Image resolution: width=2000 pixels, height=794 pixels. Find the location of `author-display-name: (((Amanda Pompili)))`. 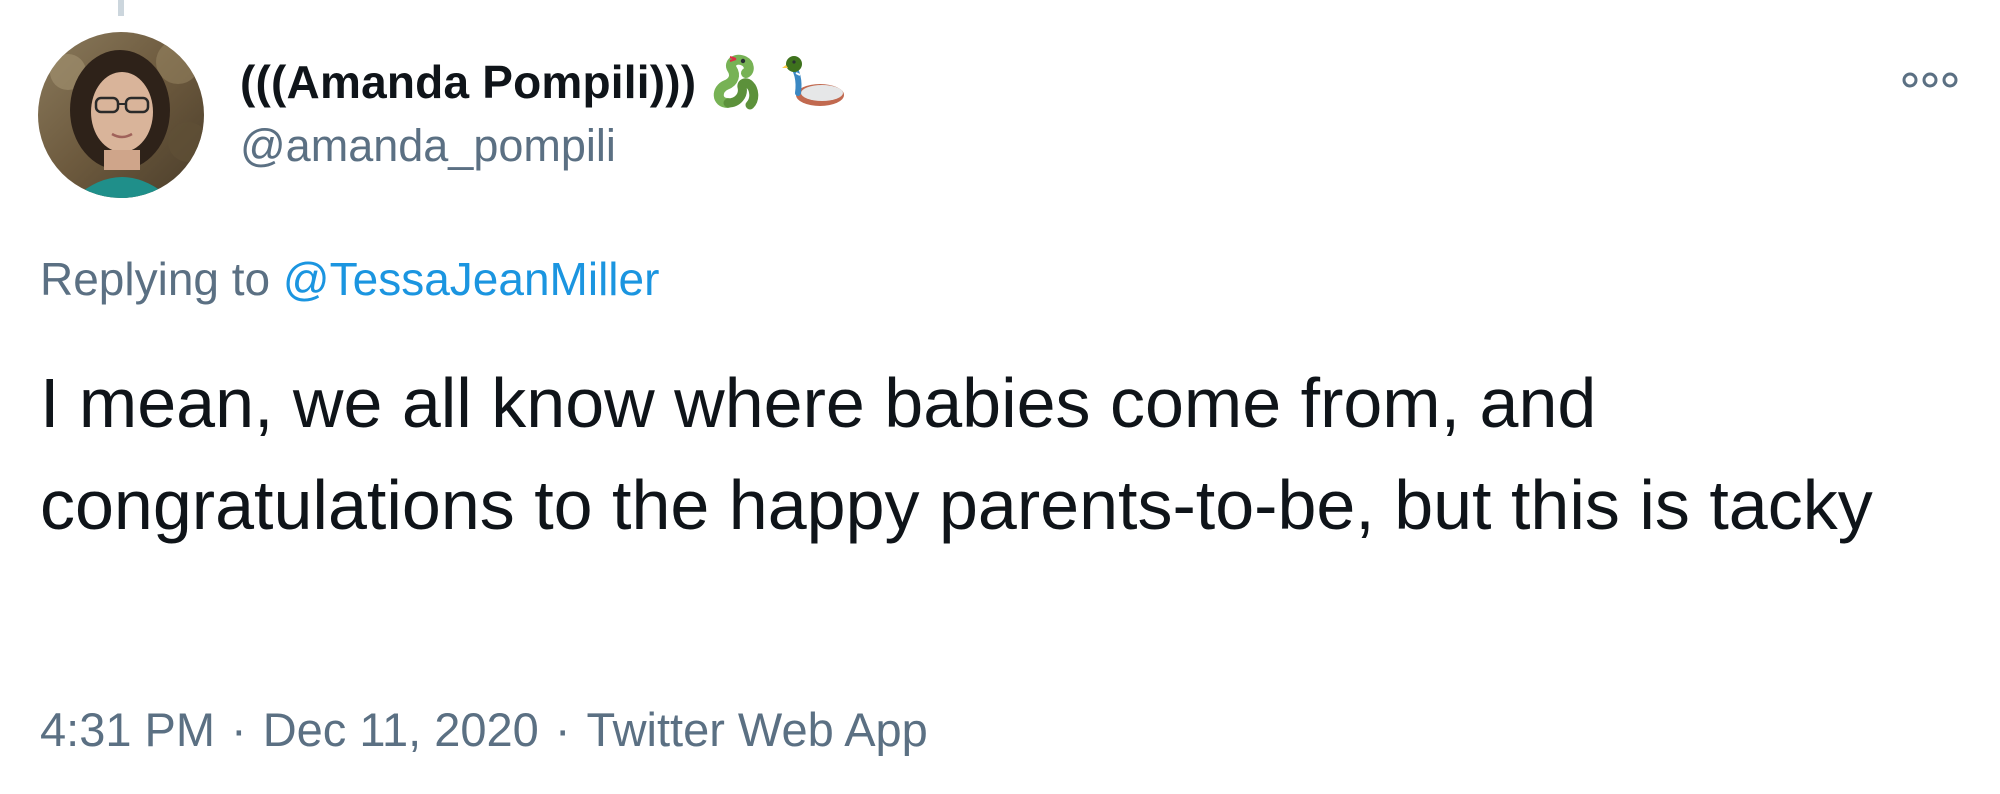

author-display-name: (((Amanda Pompili))) is located at coordinates (468, 82).